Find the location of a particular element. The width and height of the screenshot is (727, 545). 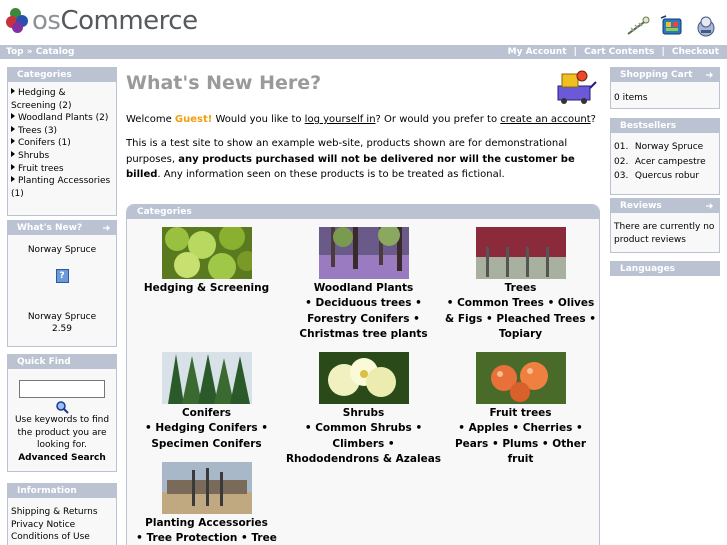

quick-find-title: Quick Find is located at coordinates (62, 362).